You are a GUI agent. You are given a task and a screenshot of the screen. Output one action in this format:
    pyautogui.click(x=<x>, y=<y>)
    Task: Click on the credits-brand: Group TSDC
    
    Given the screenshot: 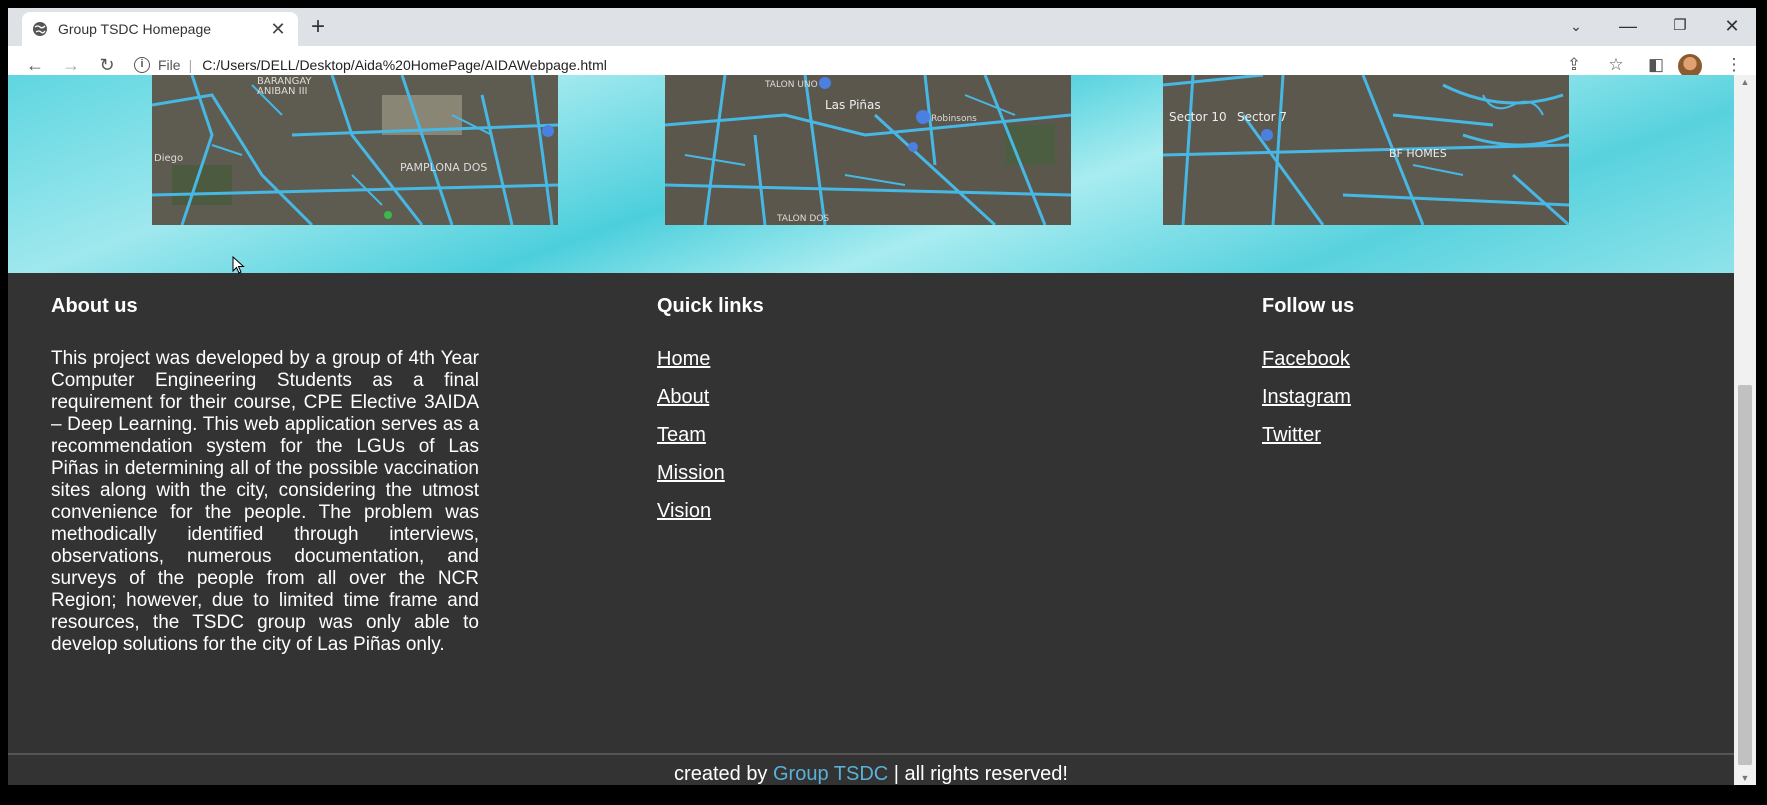 What is the action you would take?
    pyautogui.click(x=831, y=774)
    